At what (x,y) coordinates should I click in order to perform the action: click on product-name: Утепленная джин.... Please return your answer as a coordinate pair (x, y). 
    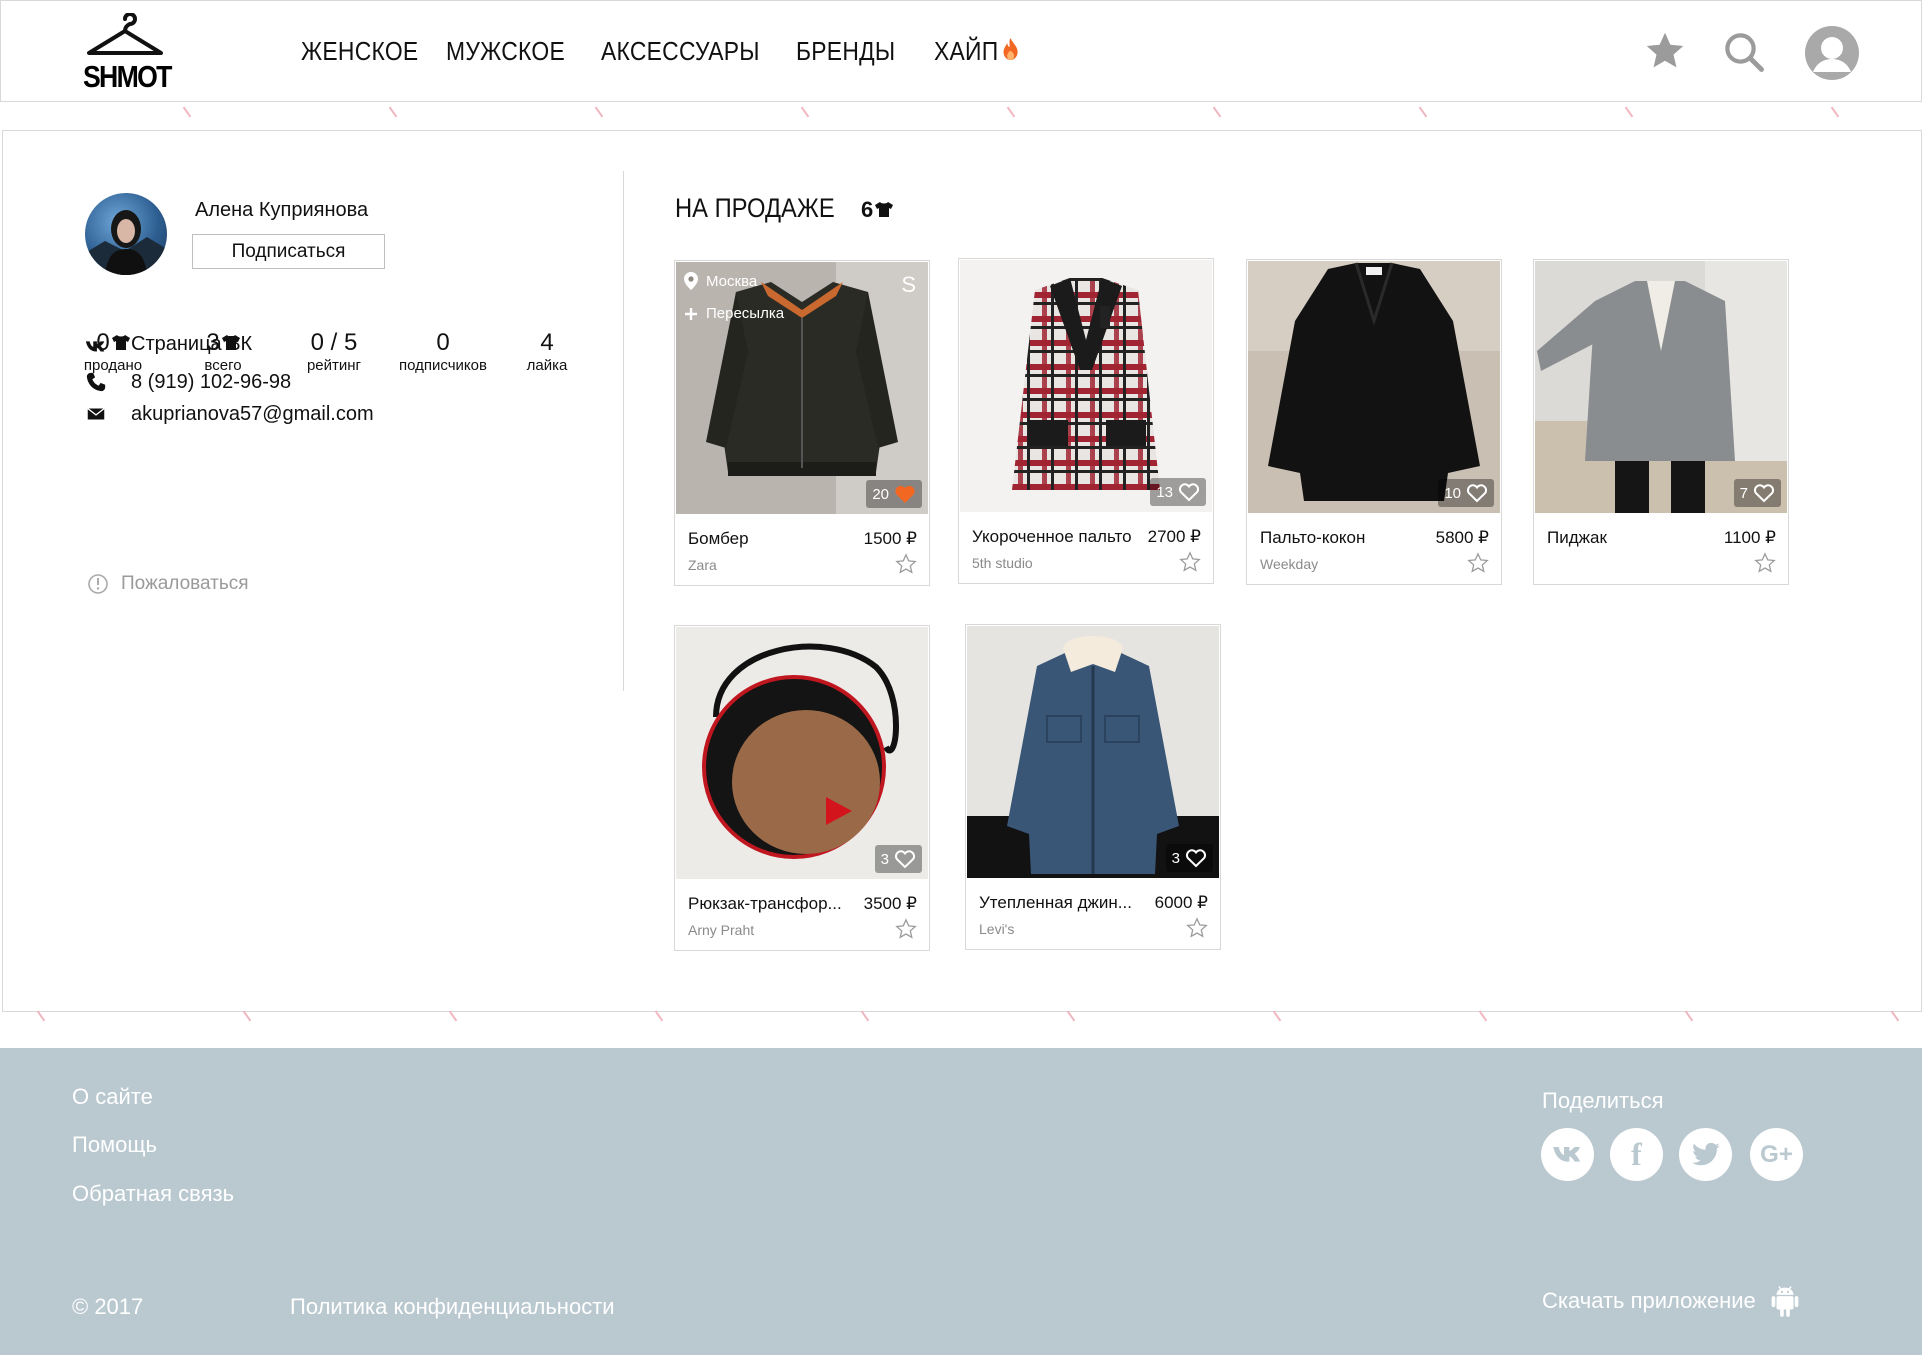
    Looking at the image, I should click on (1055, 902).